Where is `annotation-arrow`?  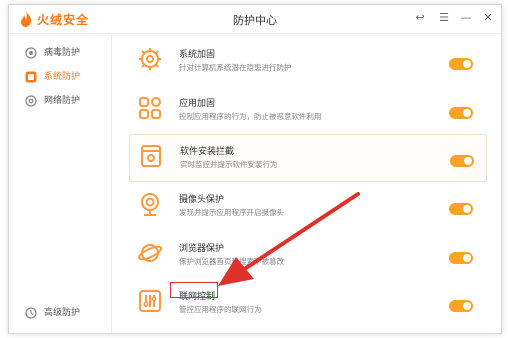
annotation-arrow is located at coordinates (289, 239).